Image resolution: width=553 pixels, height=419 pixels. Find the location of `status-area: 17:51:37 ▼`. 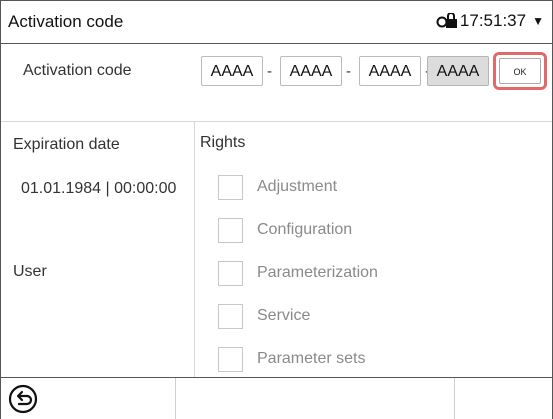

status-area: 17:51:37 ▼ is located at coordinates (490, 21).